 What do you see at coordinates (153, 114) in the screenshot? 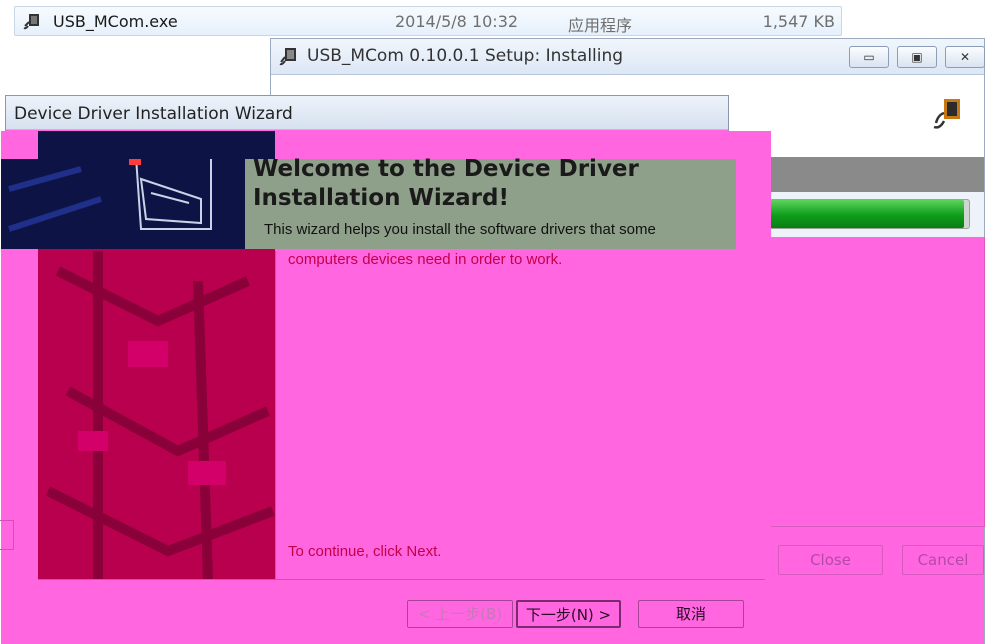
I see `wizard-title: Device Driver Installation Wizard` at bounding box center [153, 114].